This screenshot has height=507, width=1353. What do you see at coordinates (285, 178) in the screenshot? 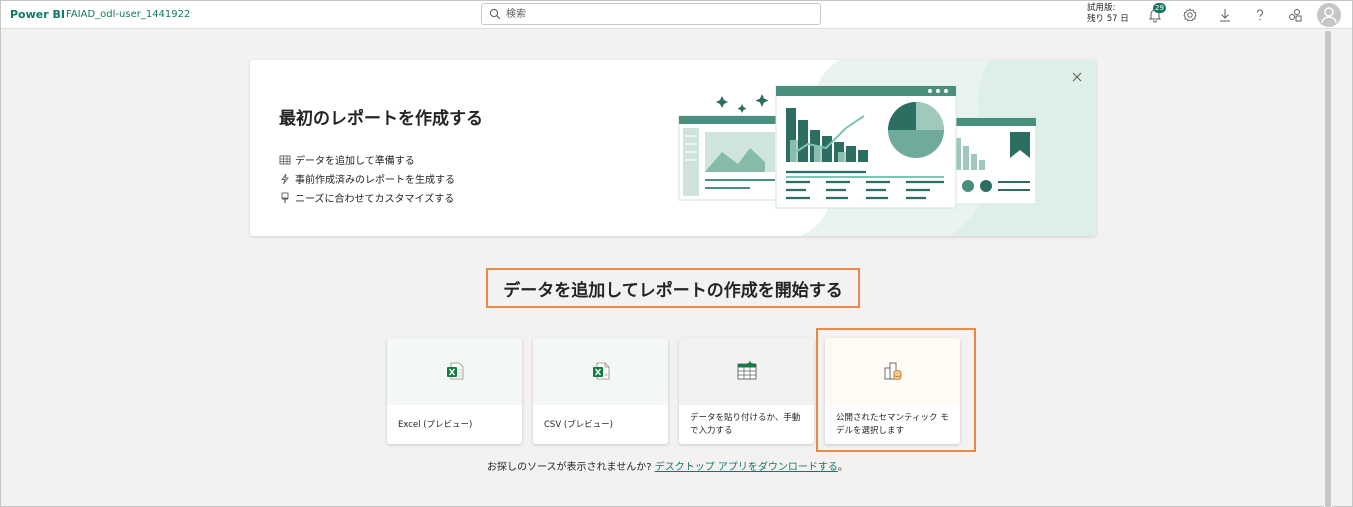
I see `sparkle-icon` at bounding box center [285, 178].